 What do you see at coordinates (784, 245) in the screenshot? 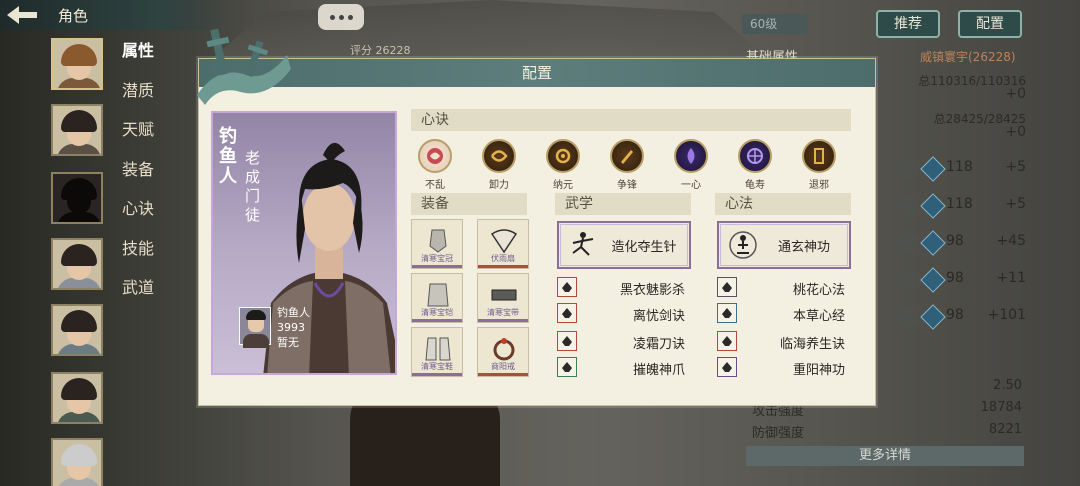
I see `xinfa-main-skill: 通玄神功` at bounding box center [784, 245].